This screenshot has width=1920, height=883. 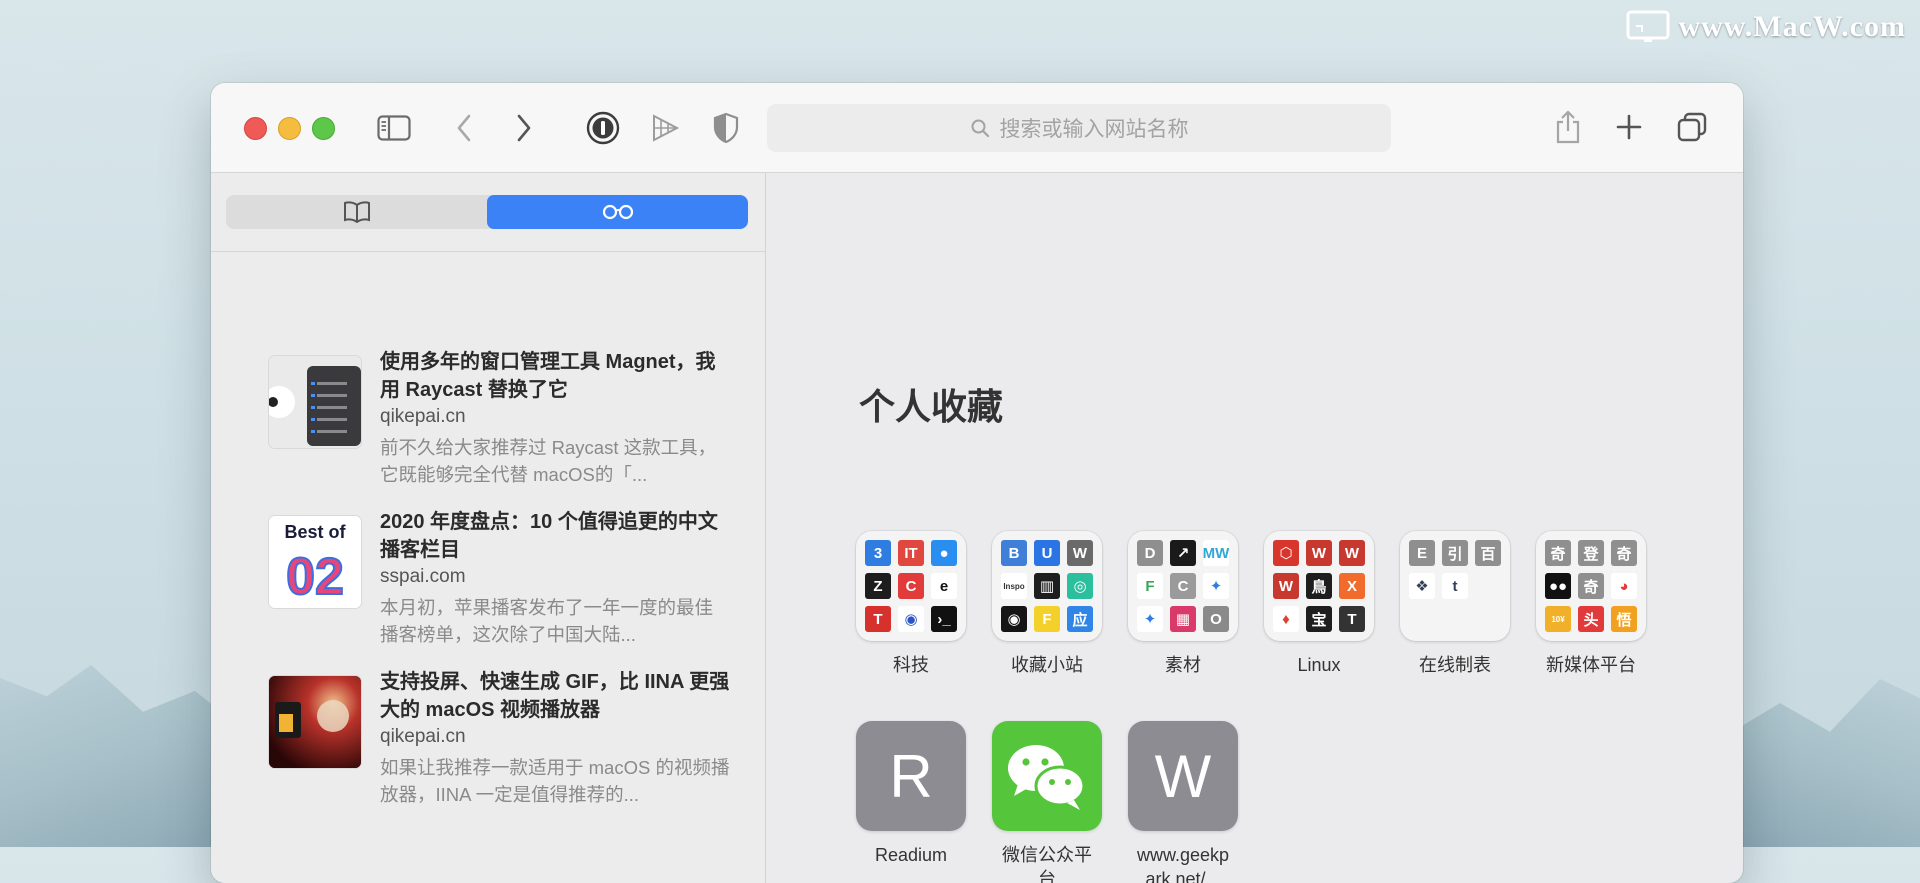 I want to click on favorite-folder: 奇登奇 ●● 奇 ◕ 10¥ 头悟新媒体平台, so click(x=1591, y=604).